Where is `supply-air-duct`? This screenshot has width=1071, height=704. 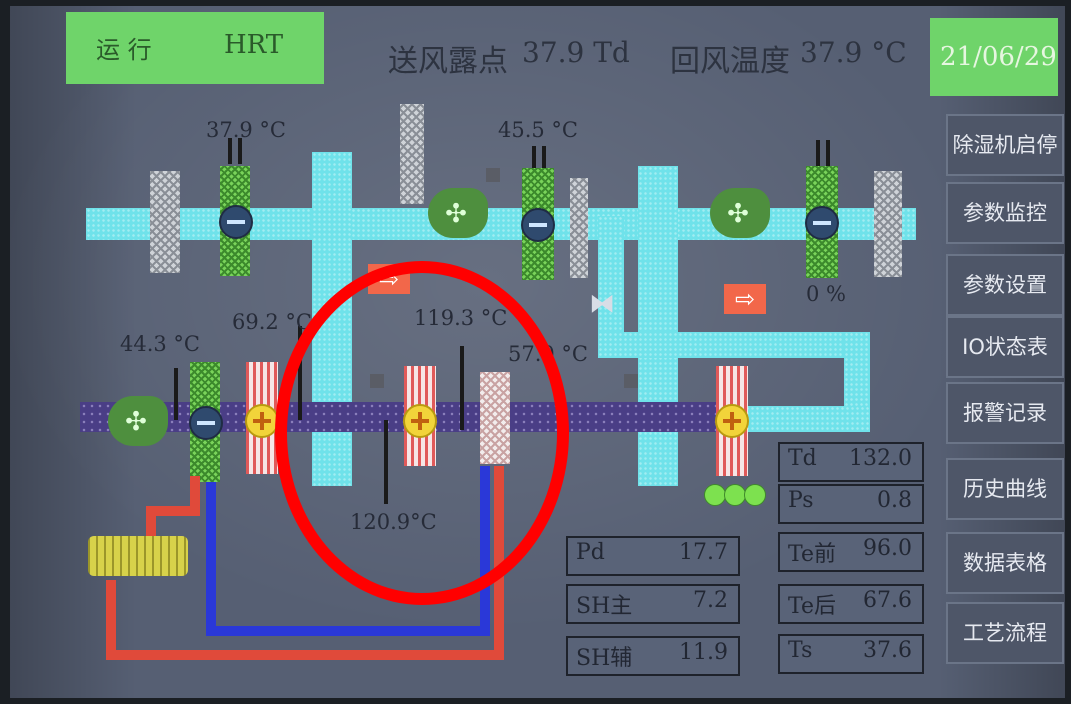
supply-air-duct is located at coordinates (501, 224).